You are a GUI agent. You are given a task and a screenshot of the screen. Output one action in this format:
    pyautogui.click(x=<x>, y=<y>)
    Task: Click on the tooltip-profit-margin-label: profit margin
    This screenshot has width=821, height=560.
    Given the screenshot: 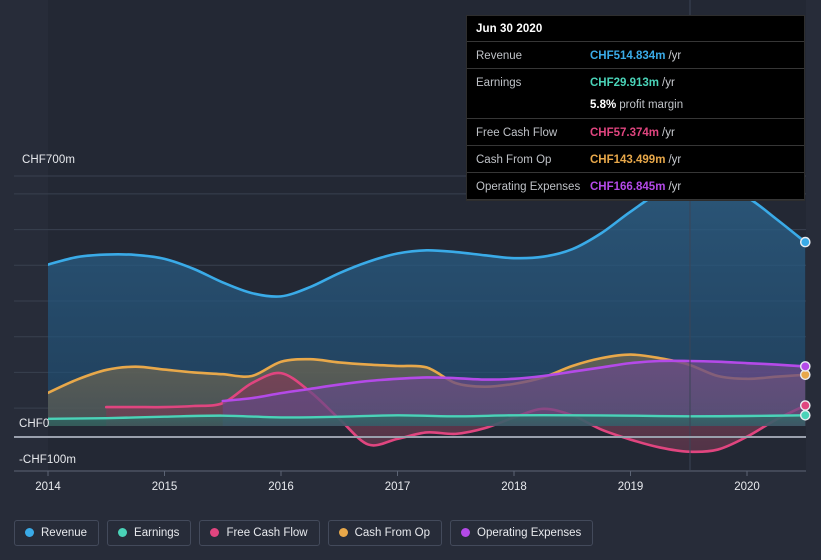 What is the action you would take?
    pyautogui.click(x=651, y=105)
    